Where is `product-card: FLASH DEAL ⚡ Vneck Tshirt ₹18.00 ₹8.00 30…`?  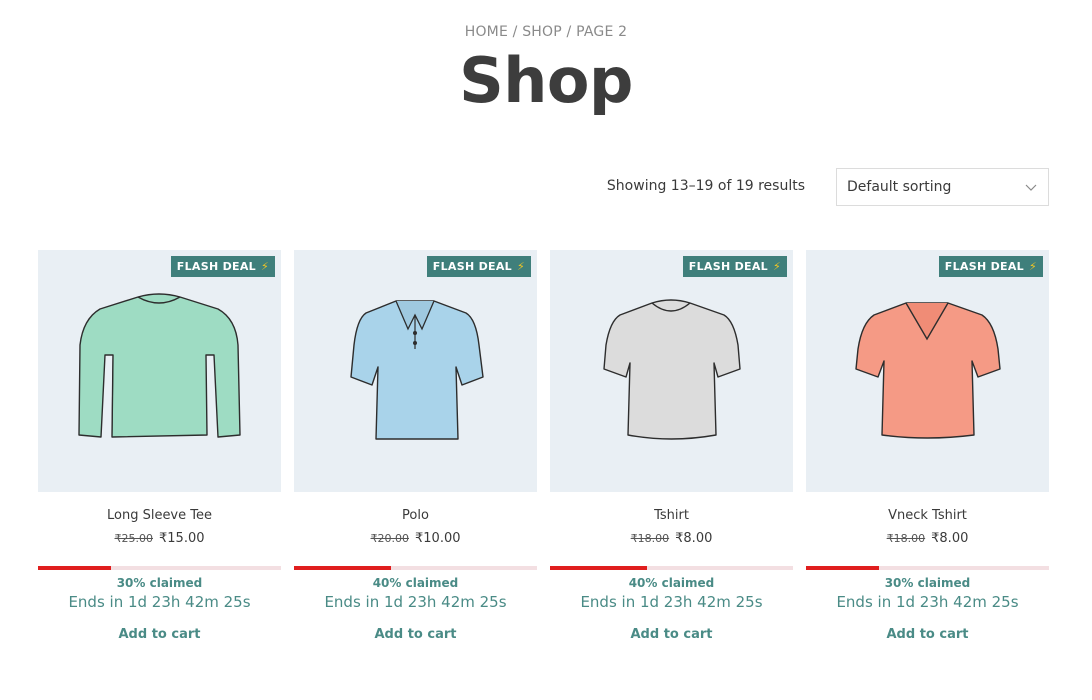
product-card: FLASH DEAL ⚡ Vneck Tshirt ₹18.00 ₹8.00 30… is located at coordinates (927, 446).